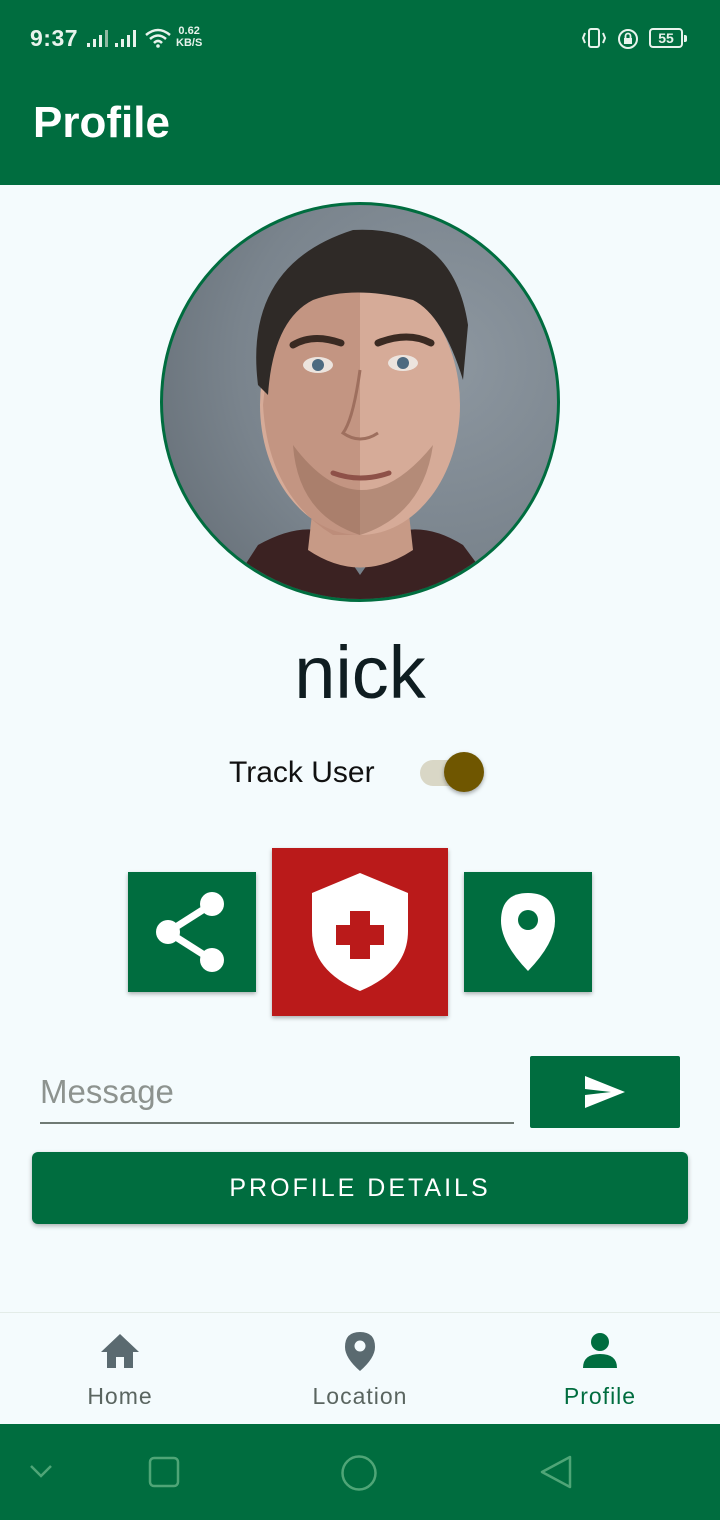 Image resolution: width=720 pixels, height=1520 pixels. I want to click on share-button, so click(192, 932).